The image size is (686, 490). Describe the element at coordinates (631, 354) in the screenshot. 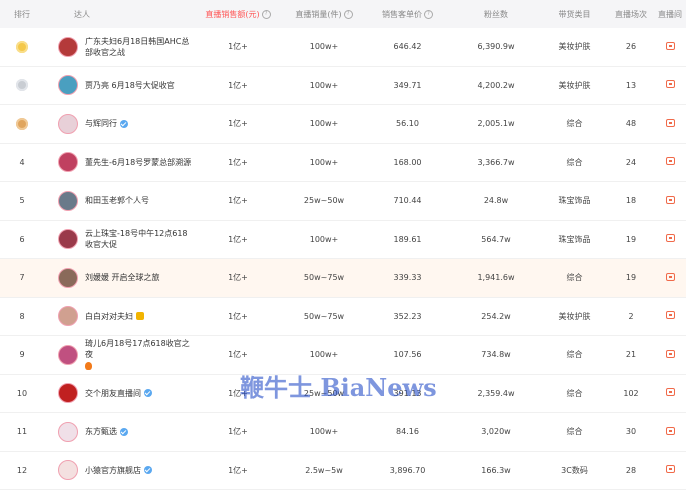

I see `live-count-cell: 21` at that location.